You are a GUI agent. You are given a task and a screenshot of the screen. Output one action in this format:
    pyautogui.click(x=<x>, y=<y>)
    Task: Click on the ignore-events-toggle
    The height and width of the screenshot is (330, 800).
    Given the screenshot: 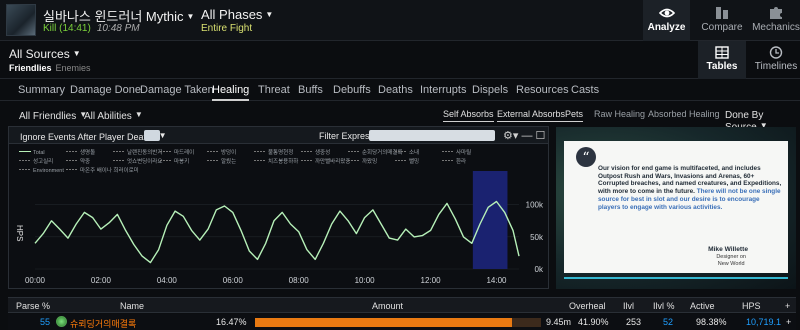 What is the action you would take?
    pyautogui.click(x=152, y=135)
    